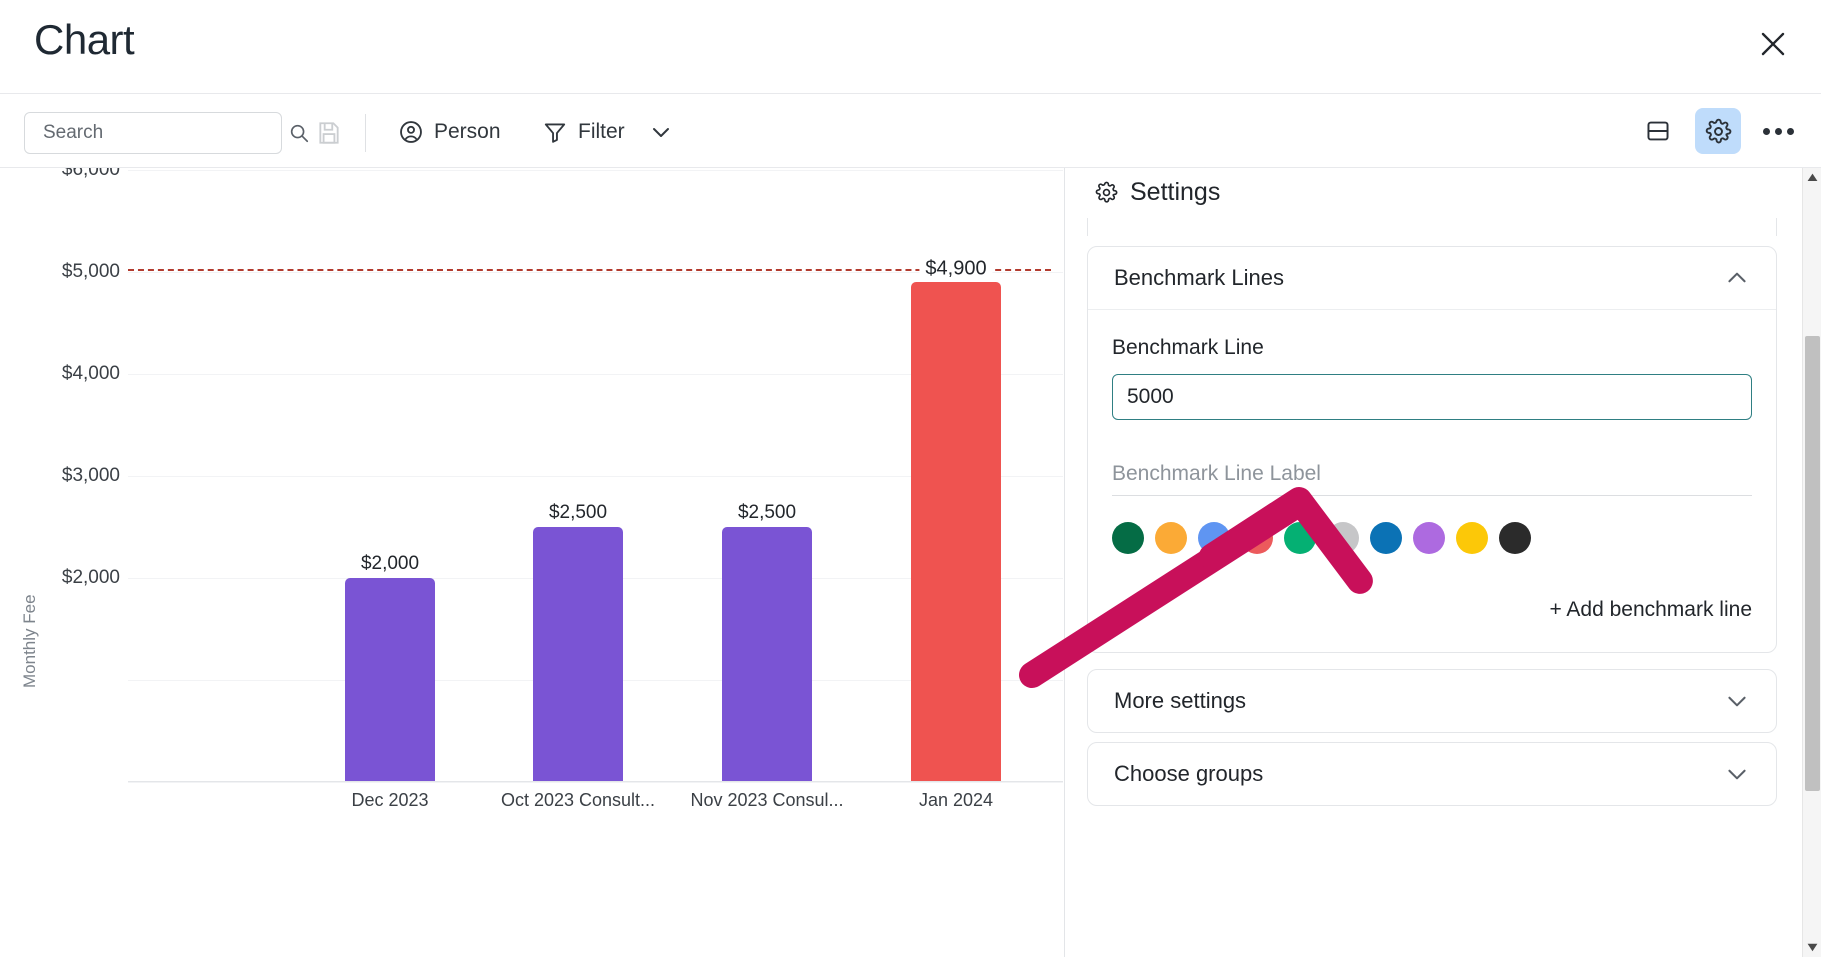 The image size is (1821, 957). What do you see at coordinates (1214, 538) in the screenshot?
I see `color-swatch-light-blue` at bounding box center [1214, 538].